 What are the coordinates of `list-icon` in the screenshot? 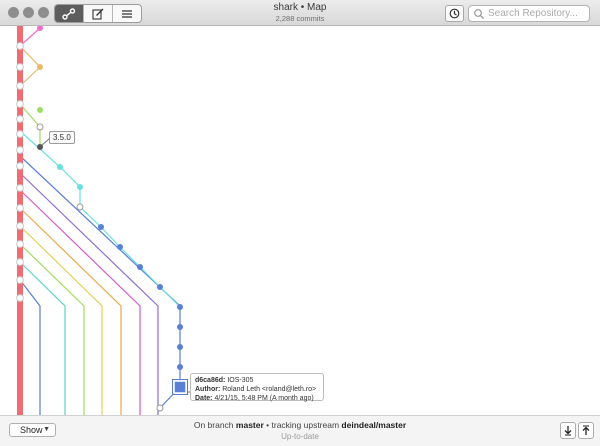 It's located at (127, 13).